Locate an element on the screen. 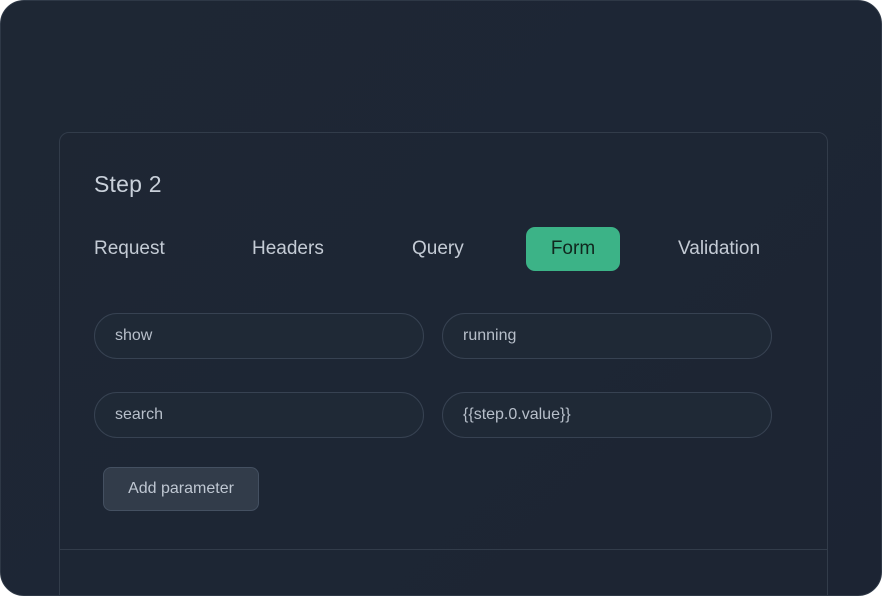 The image size is (882, 596). param-key-field: search is located at coordinates (259, 415).